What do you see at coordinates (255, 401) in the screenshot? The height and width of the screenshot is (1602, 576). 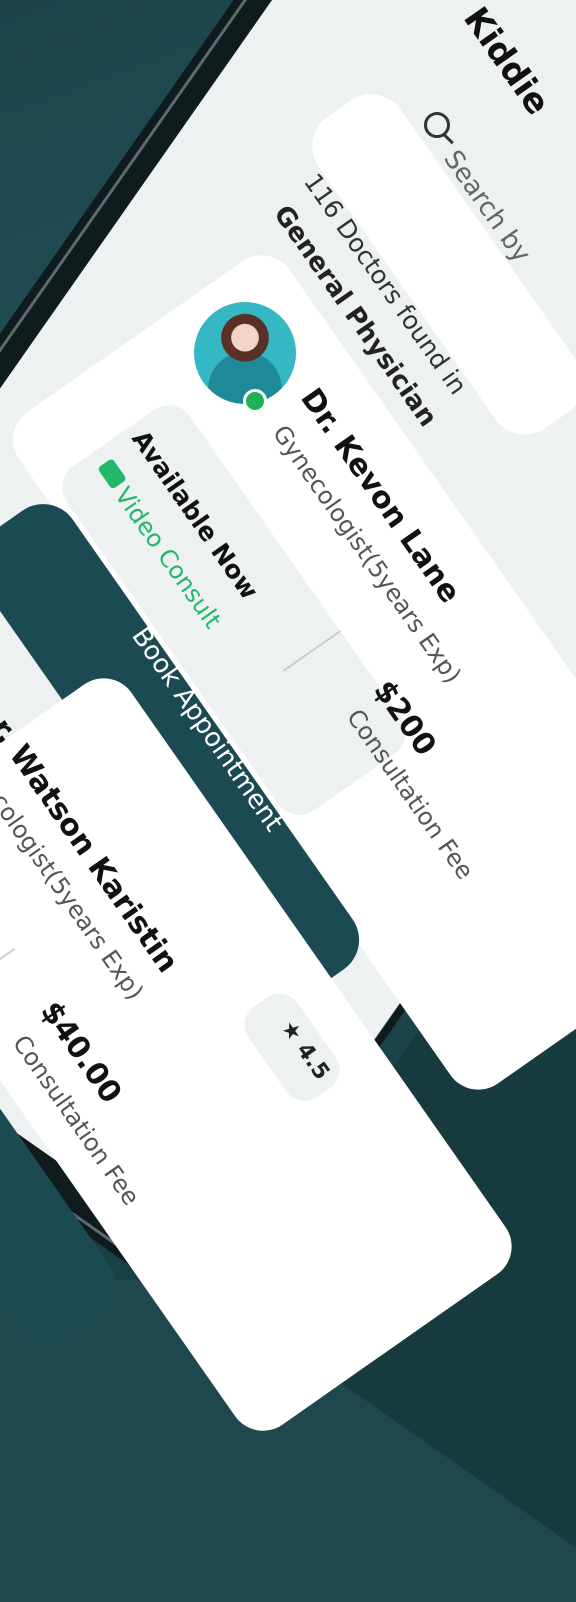 I see `online-status-dot` at bounding box center [255, 401].